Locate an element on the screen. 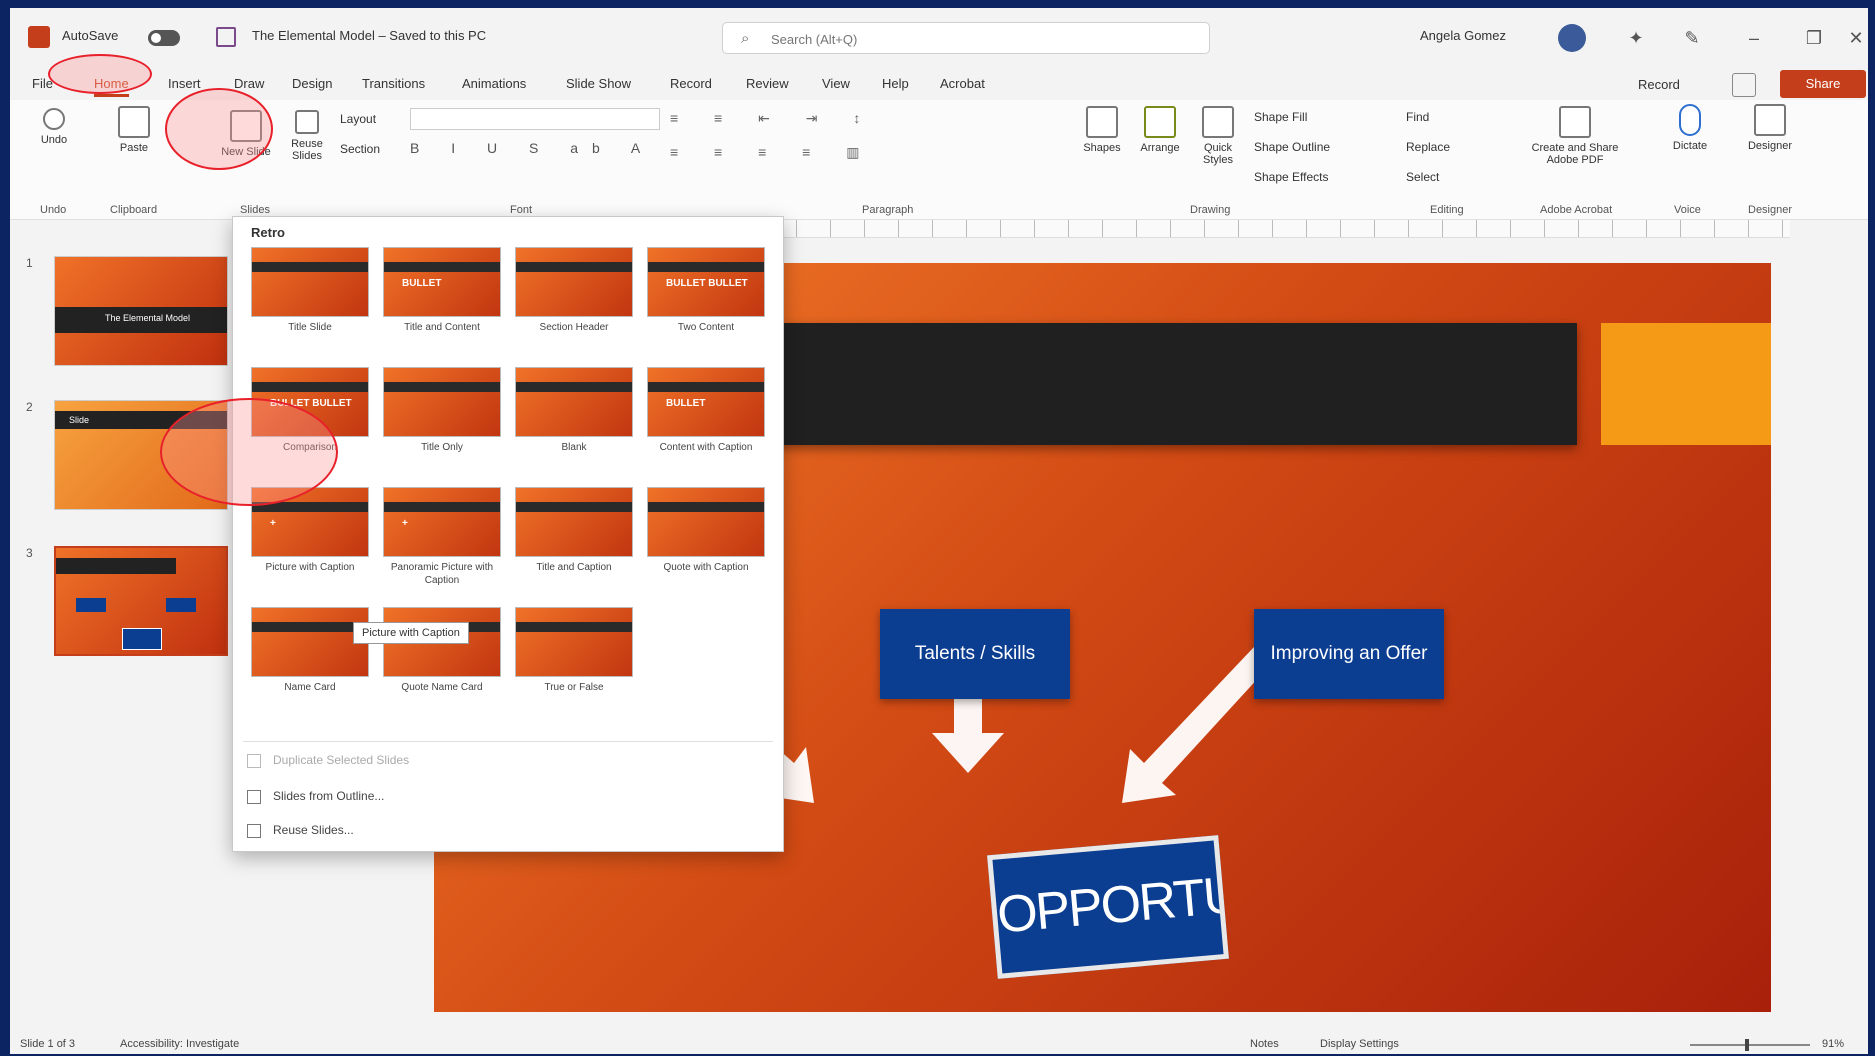 The height and width of the screenshot is (1056, 1875). create-adobe-pdf-button: Create and Share Adobe PDF is located at coordinates (1575, 136).